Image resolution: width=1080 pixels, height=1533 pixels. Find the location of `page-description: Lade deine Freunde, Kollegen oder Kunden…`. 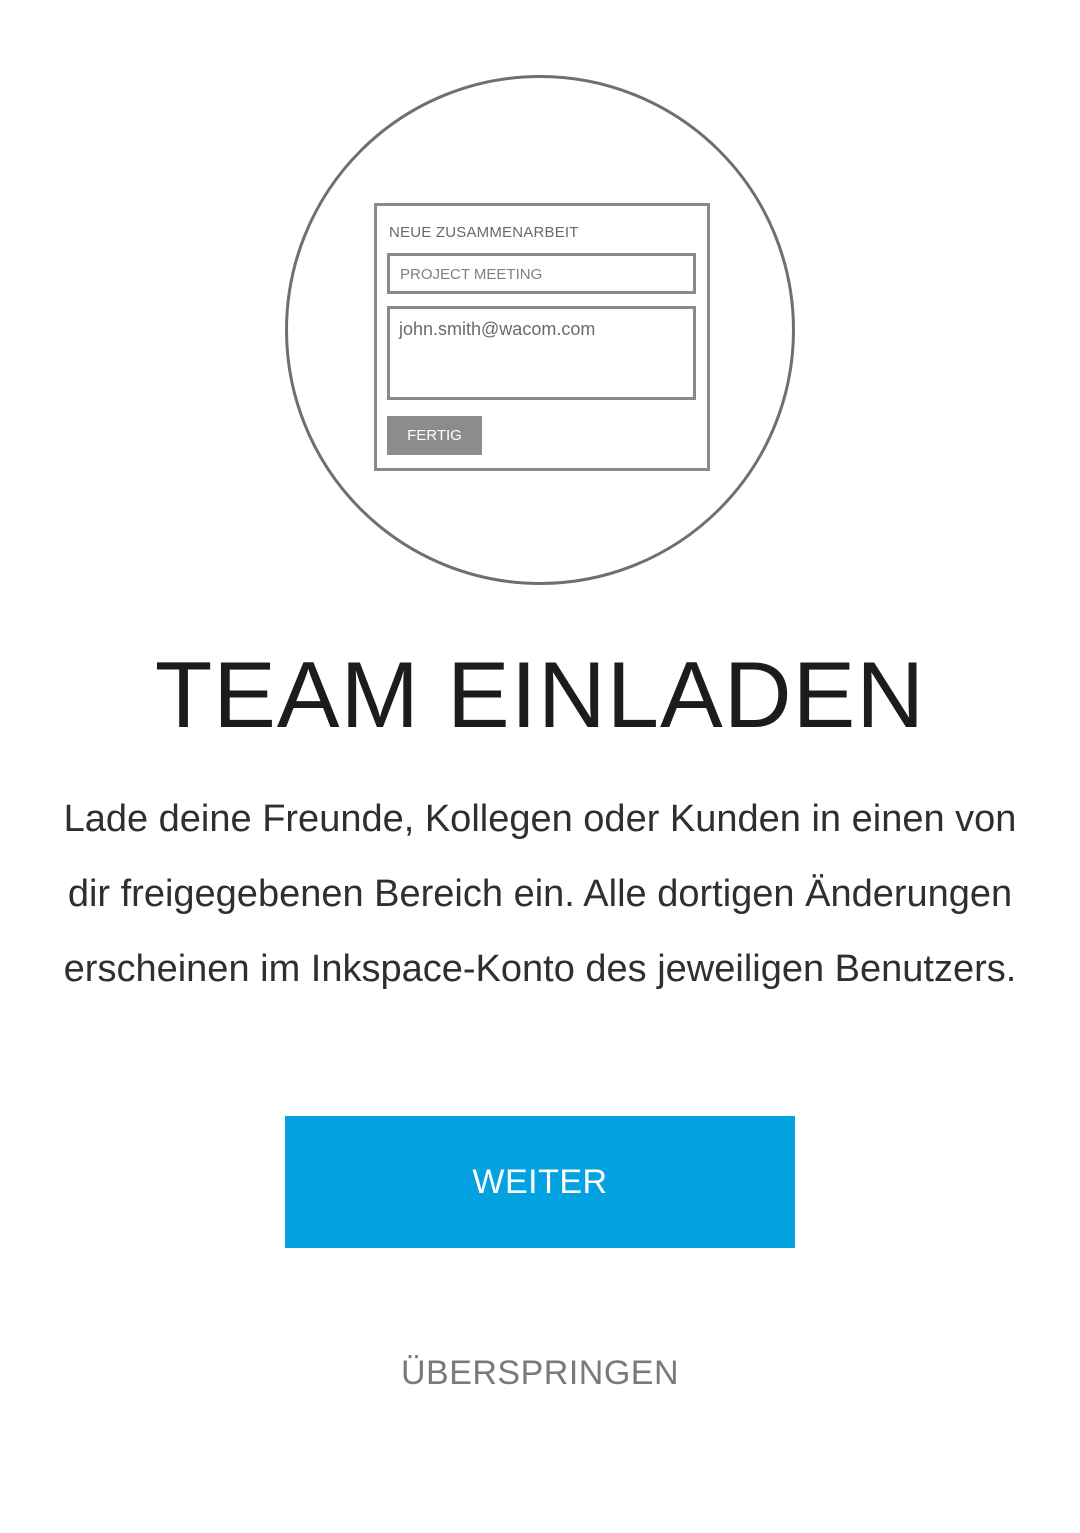

page-description: Lade deine Freunde, Kollegen oder Kunden… is located at coordinates (540, 894).